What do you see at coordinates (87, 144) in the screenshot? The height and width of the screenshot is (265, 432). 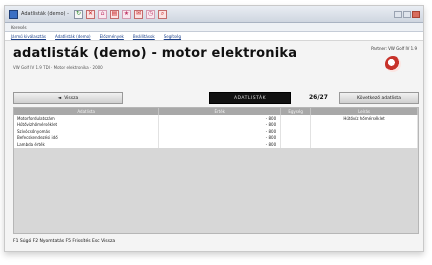 I see `row-name: Lambda érték` at bounding box center [87, 144].